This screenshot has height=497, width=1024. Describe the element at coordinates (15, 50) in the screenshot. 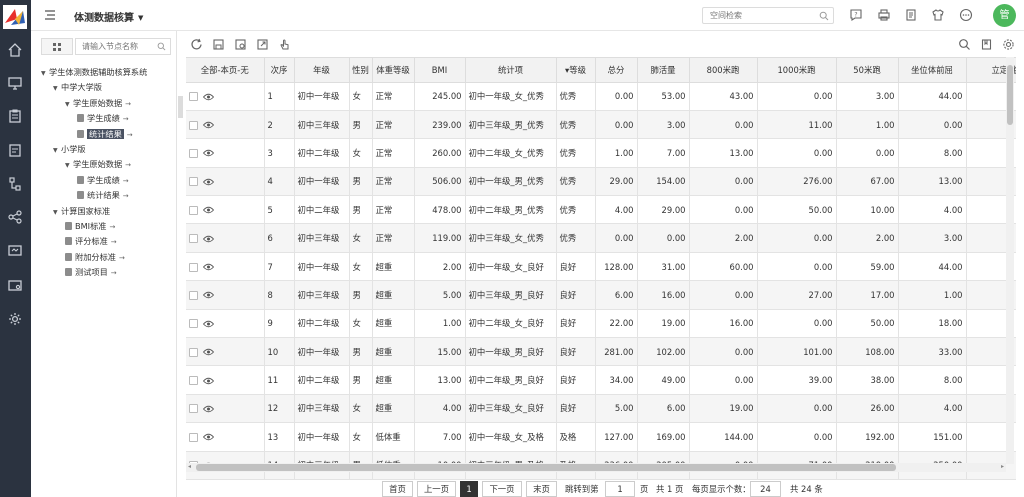

I see `home-icon` at that location.